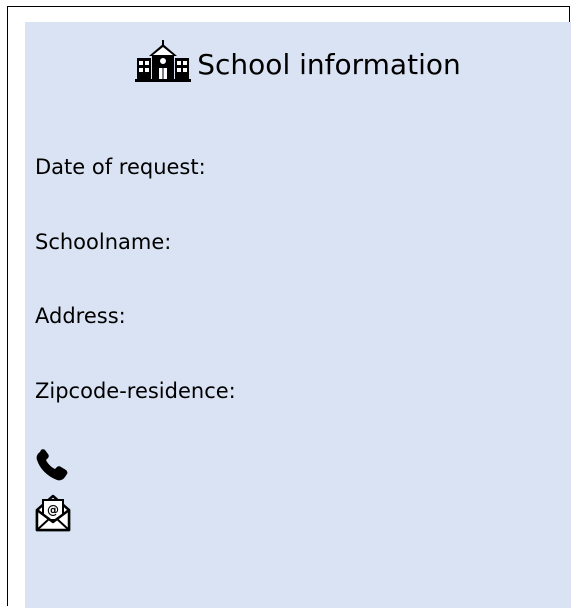  I want to click on school-building-icon, so click(163, 61).